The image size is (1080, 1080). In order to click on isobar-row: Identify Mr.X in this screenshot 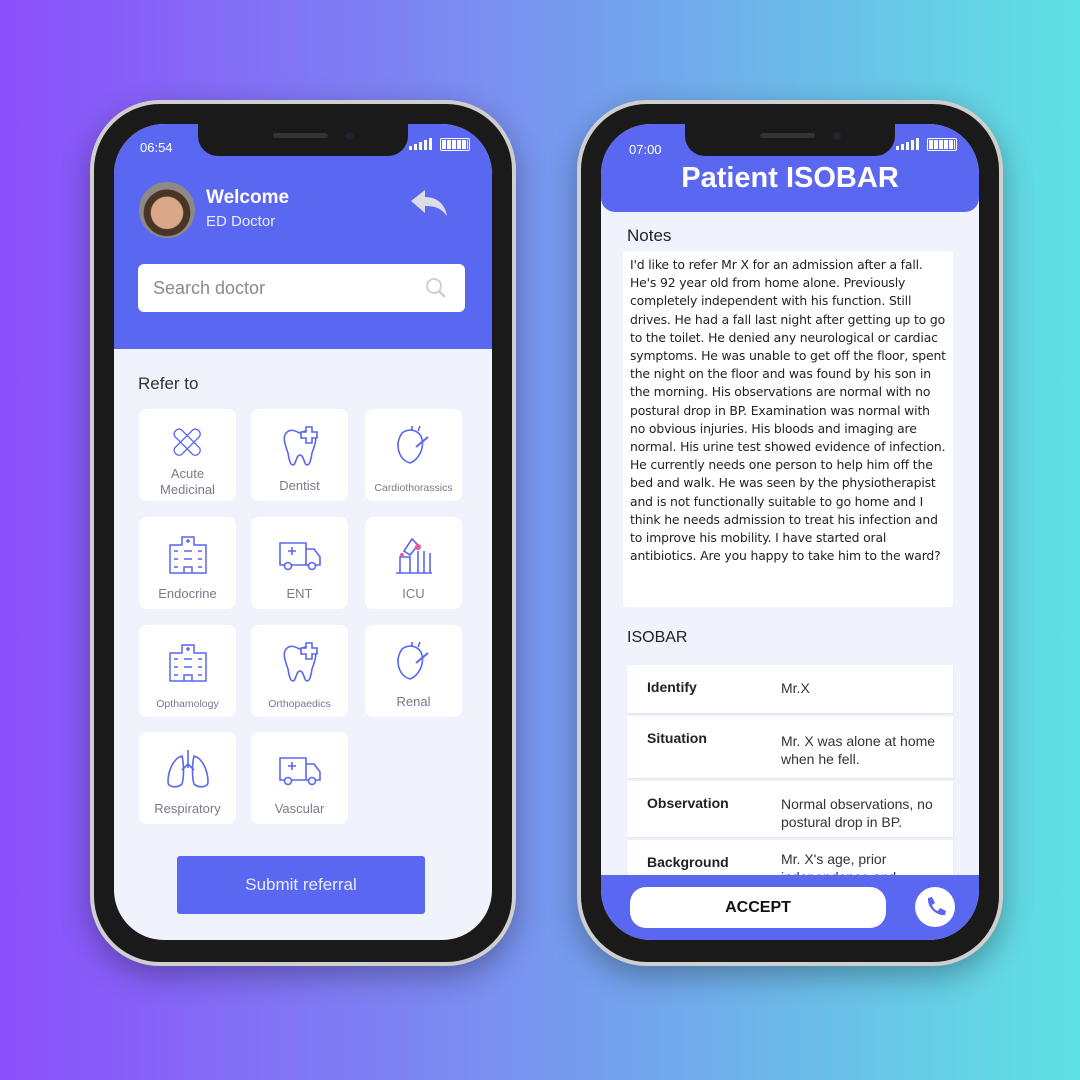, I will do `click(790, 689)`.